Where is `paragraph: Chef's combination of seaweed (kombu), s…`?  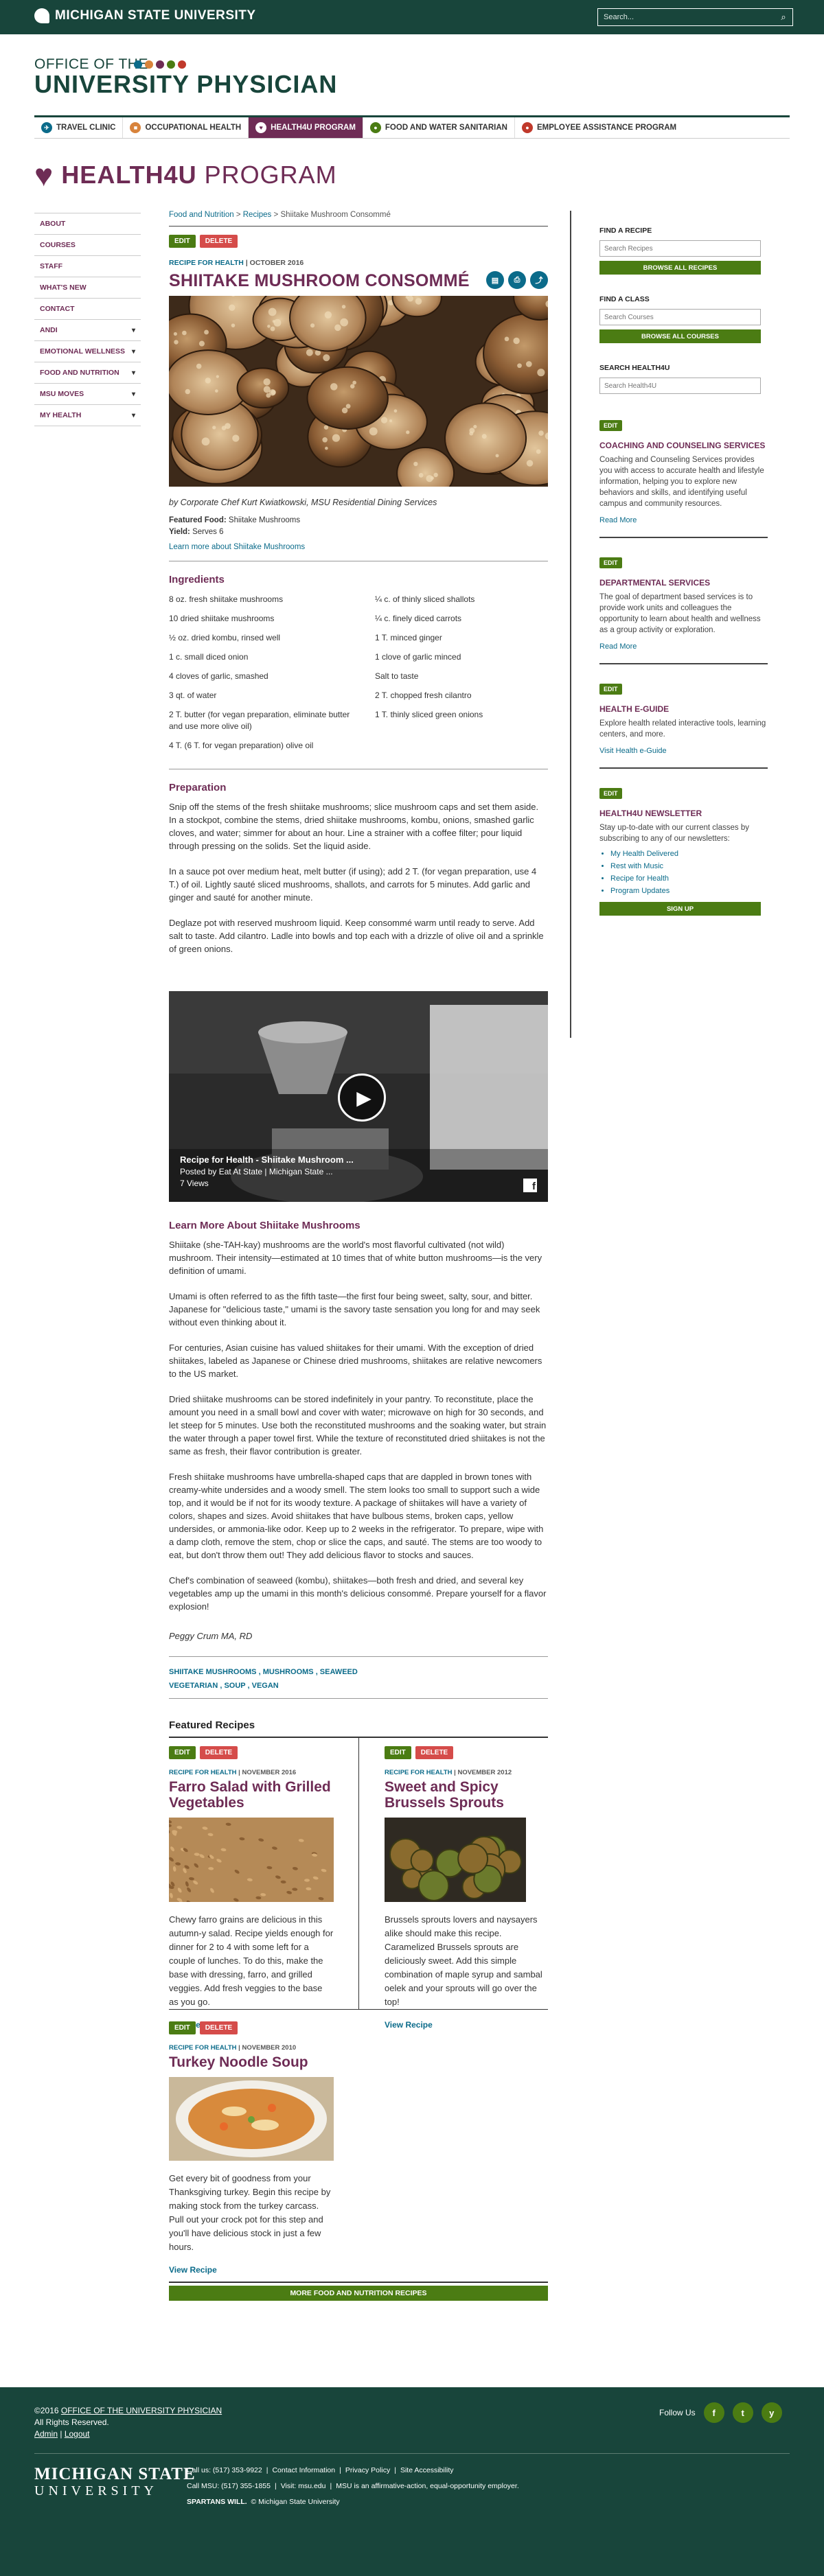 paragraph: Chef's combination of seaweed (kombu), s… is located at coordinates (358, 1593).